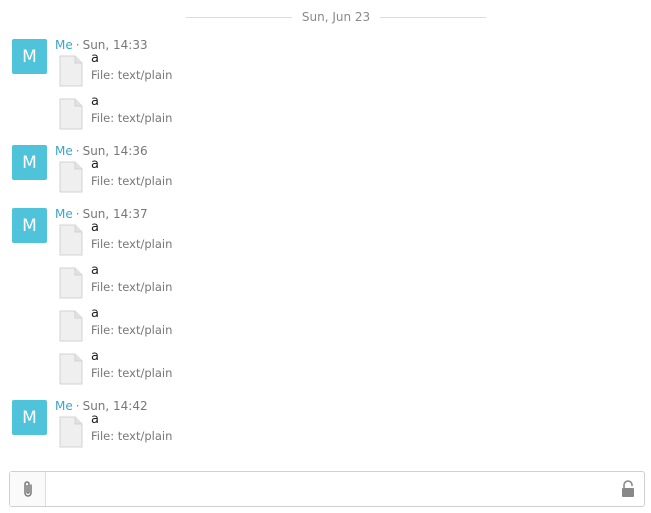 Image resolution: width=651 pixels, height=513 pixels. I want to click on unlocked-icon, so click(628, 489).